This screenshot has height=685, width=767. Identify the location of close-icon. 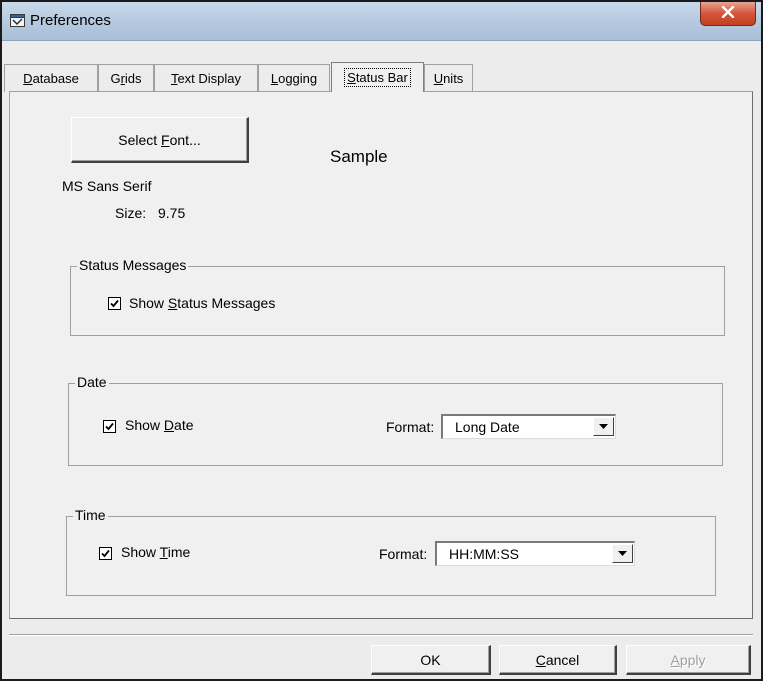
(728, 14).